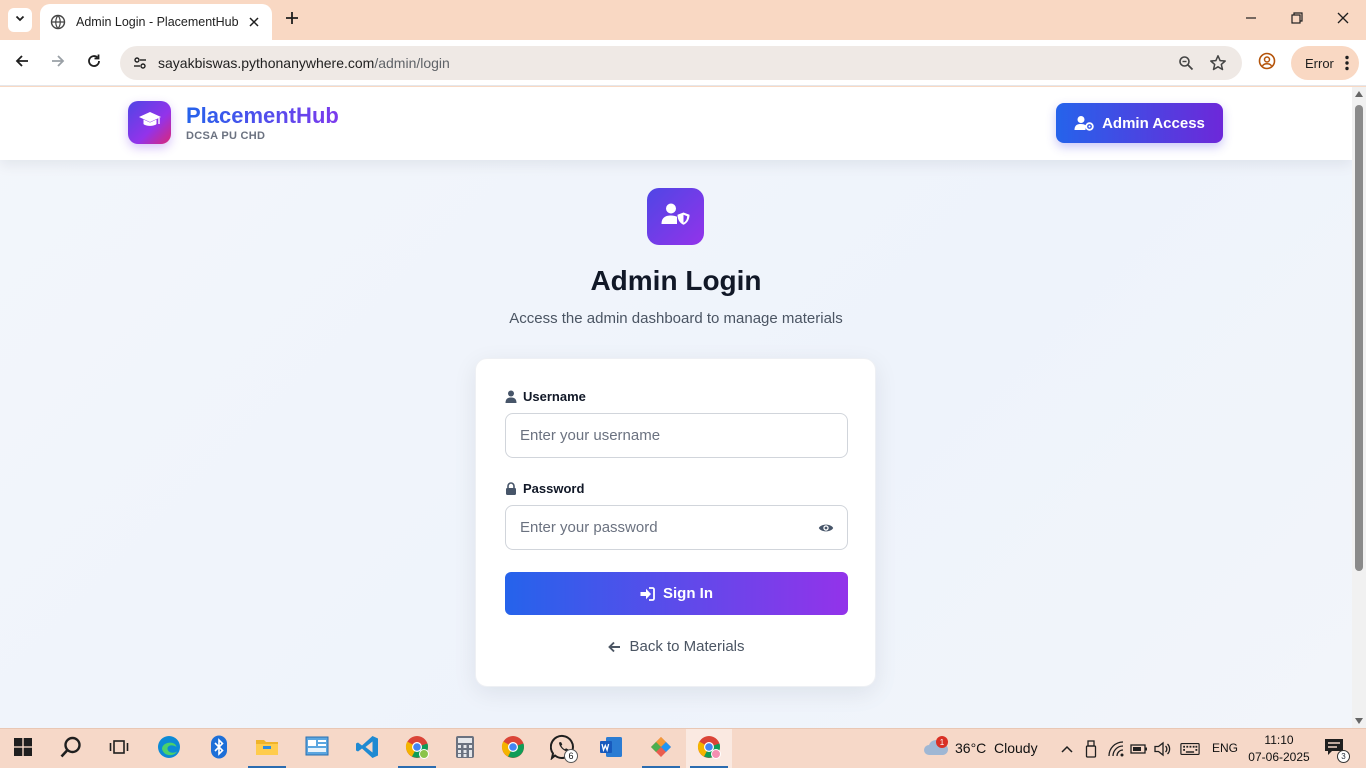 The width and height of the screenshot is (1366, 768). I want to click on user-icon, so click(511, 396).